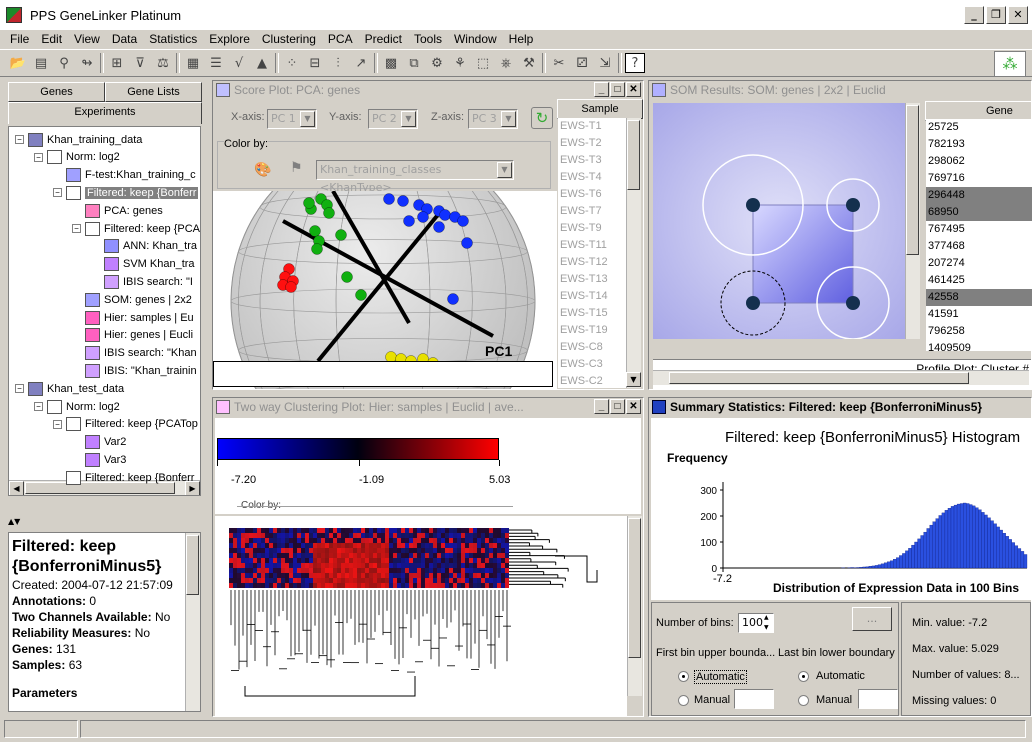  I want to click on last-manual-input, so click(878, 699).